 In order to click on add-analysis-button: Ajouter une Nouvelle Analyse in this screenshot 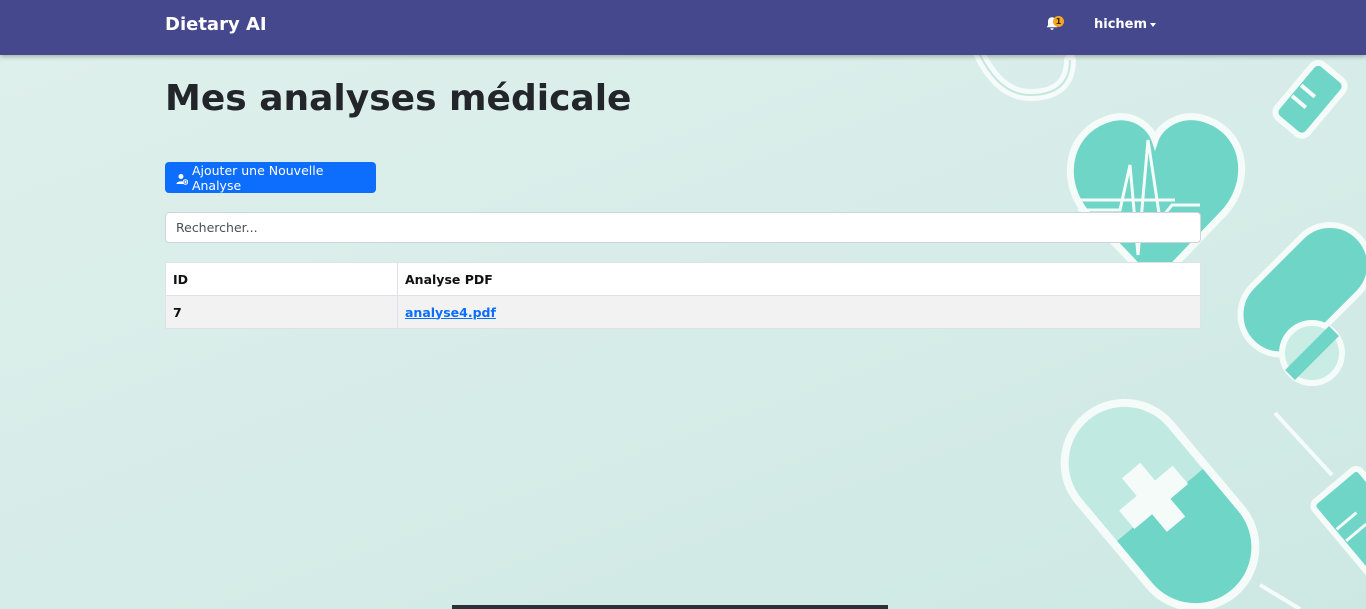, I will do `click(270, 177)`.